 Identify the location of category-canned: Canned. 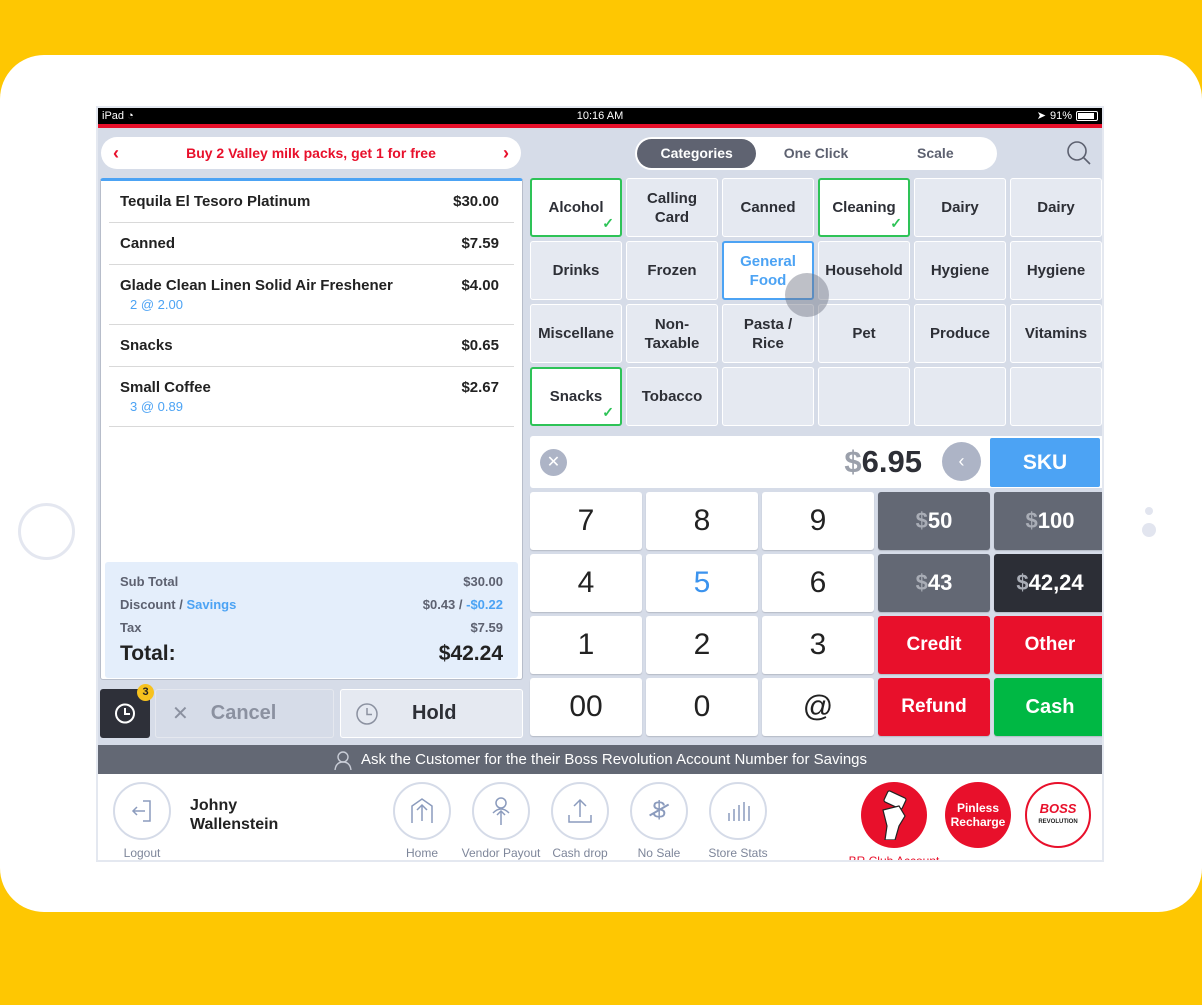
(768, 207).